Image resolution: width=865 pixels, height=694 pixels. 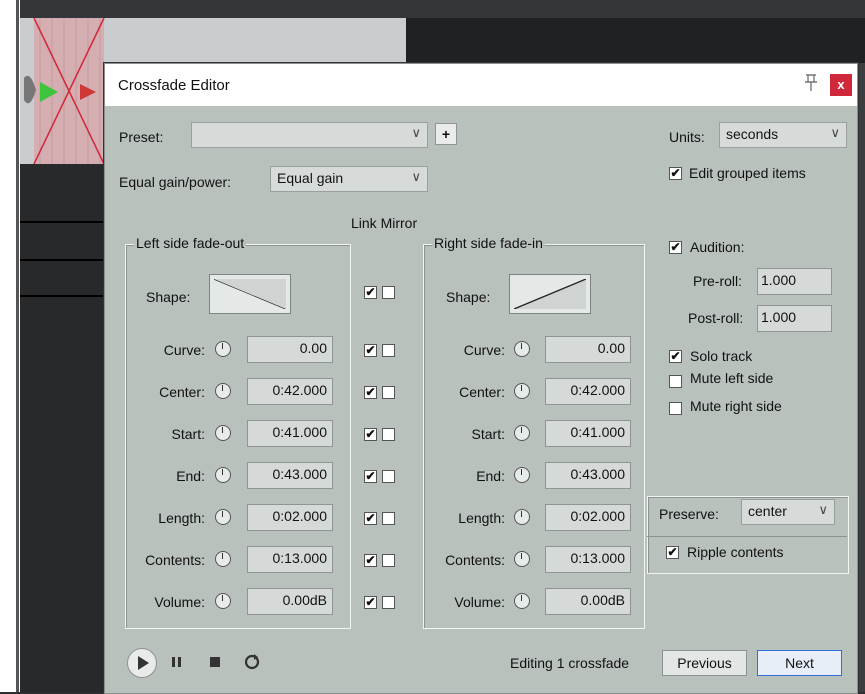 I want to click on equal-gain-label: Equal gain/power:, so click(x=175, y=182).